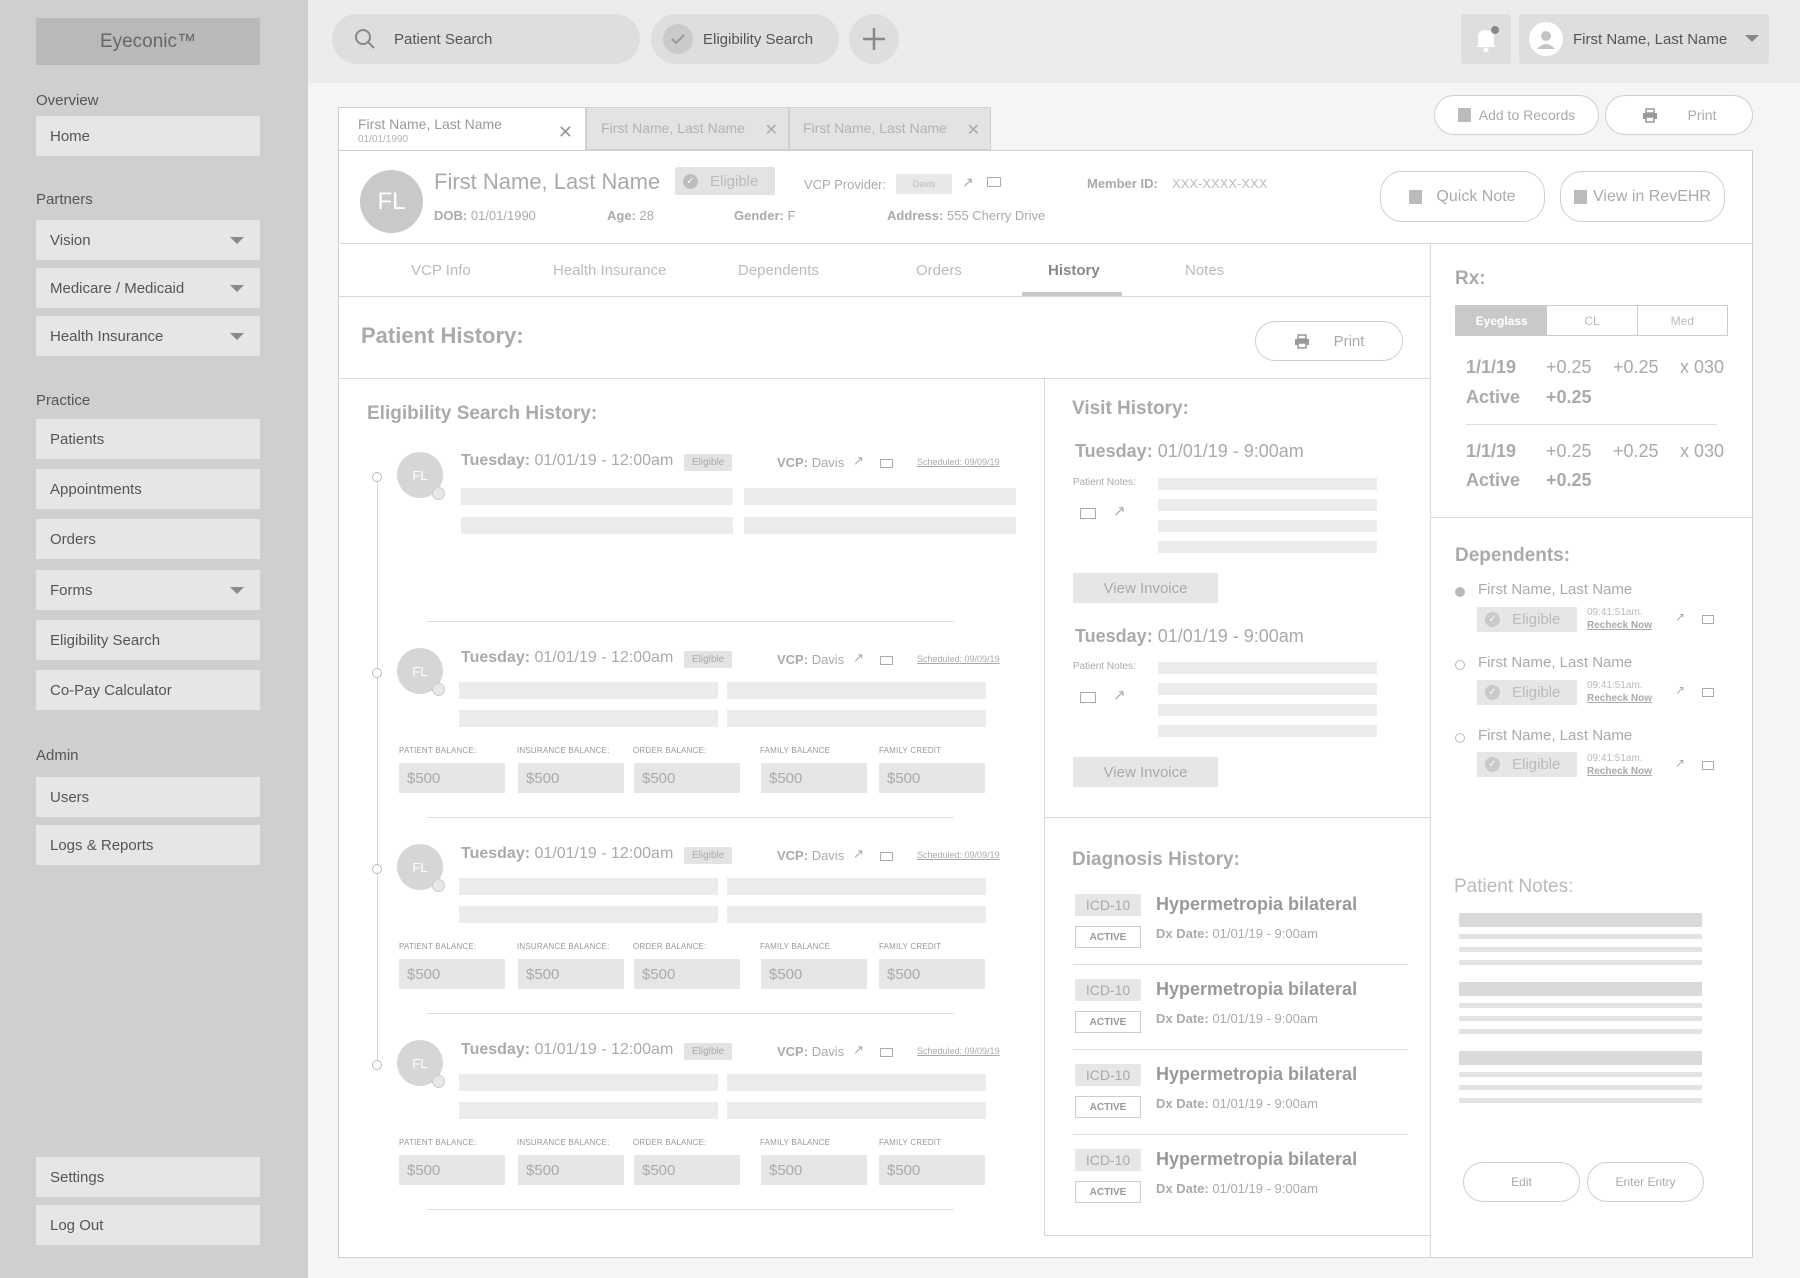 Image resolution: width=1800 pixels, height=1278 pixels. I want to click on visit-date: 01/01/19 - 9:00am, so click(1230, 636).